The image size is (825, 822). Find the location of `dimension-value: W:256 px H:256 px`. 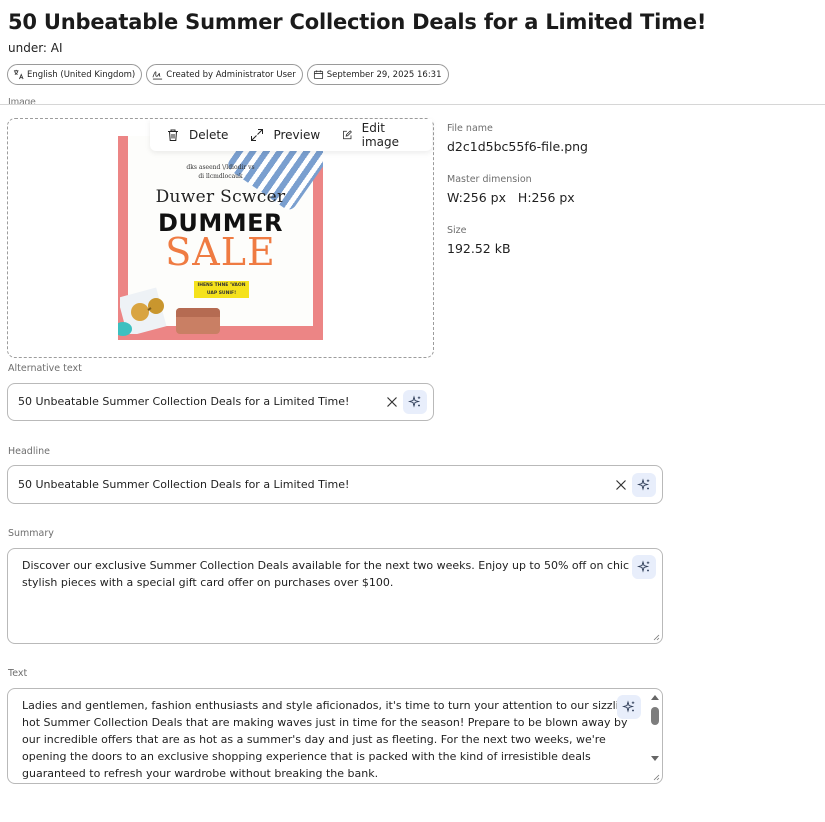

dimension-value: W:256 px H:256 px is located at coordinates (511, 197).